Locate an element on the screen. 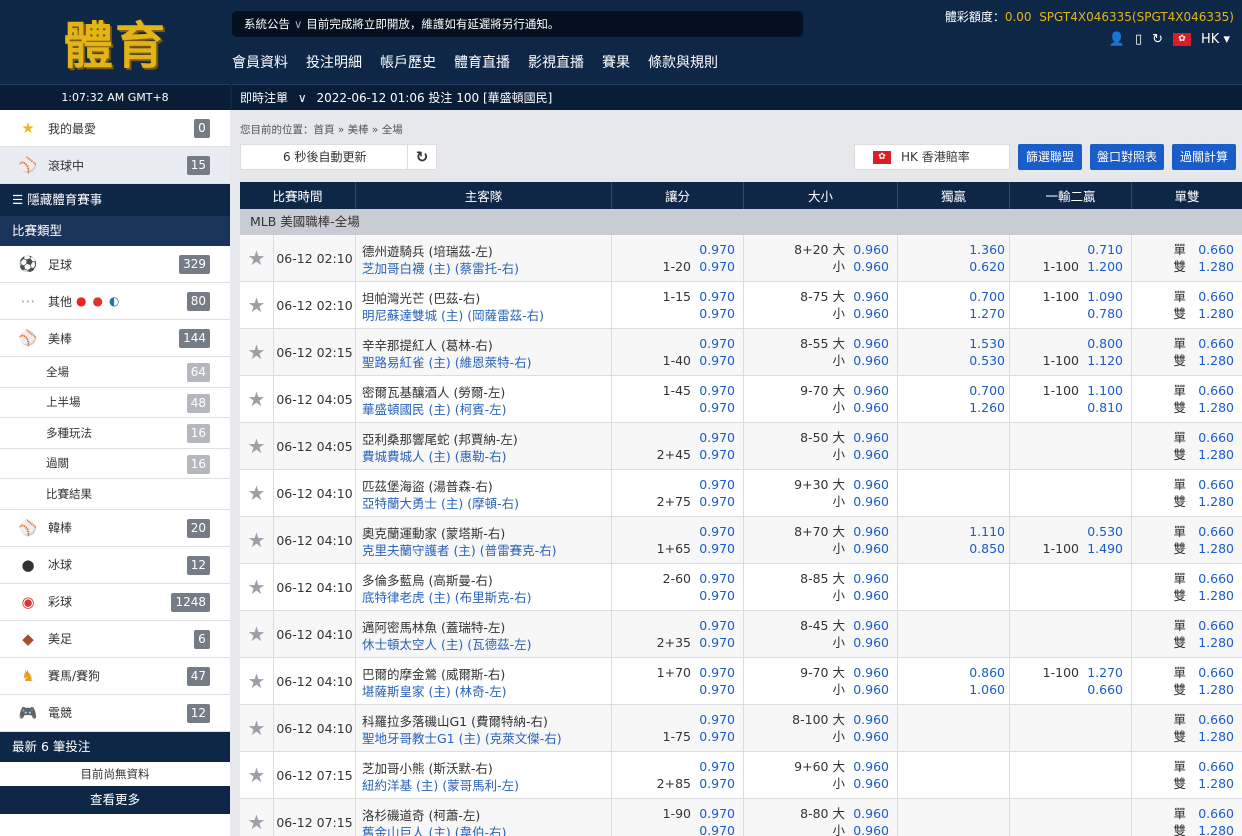 The height and width of the screenshot is (836, 1242). sidebar-sub-results: 比賽結果 is located at coordinates (115, 494).